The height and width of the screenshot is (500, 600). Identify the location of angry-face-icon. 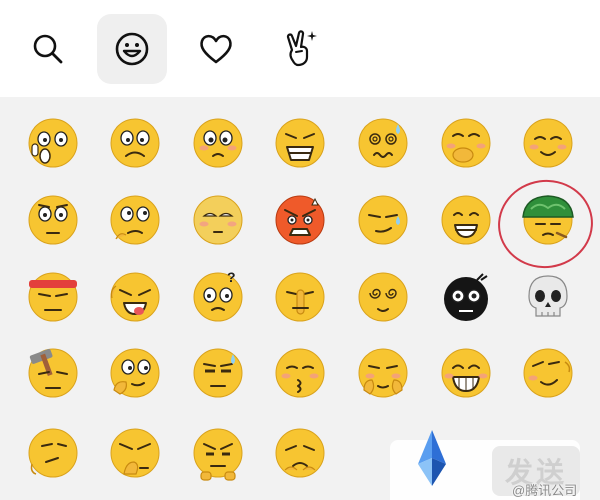
(300, 220).